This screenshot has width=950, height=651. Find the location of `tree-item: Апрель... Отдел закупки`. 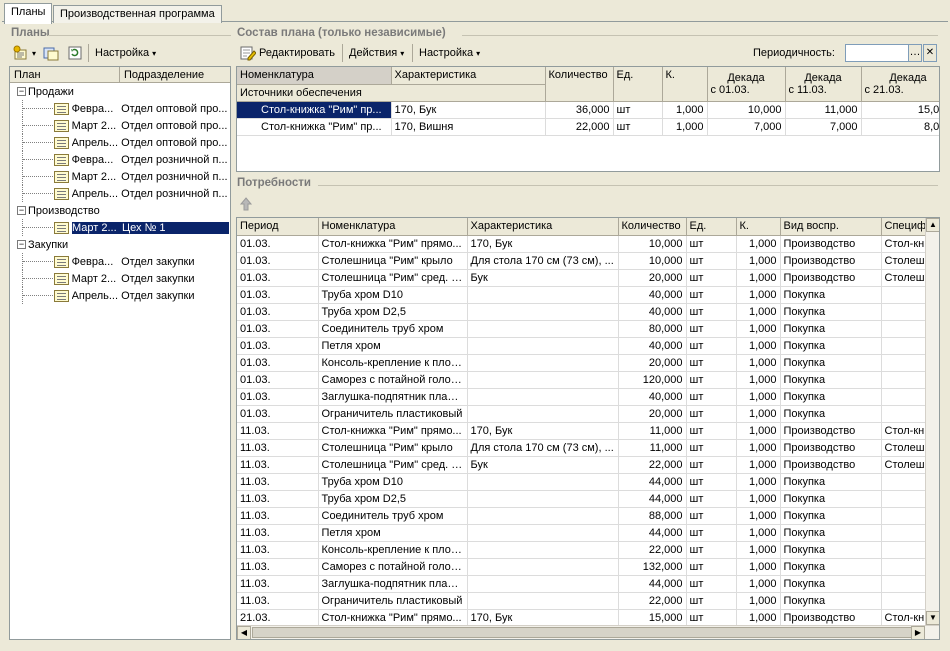

tree-item: Апрель... Отдел закупки is located at coordinates (120, 295).